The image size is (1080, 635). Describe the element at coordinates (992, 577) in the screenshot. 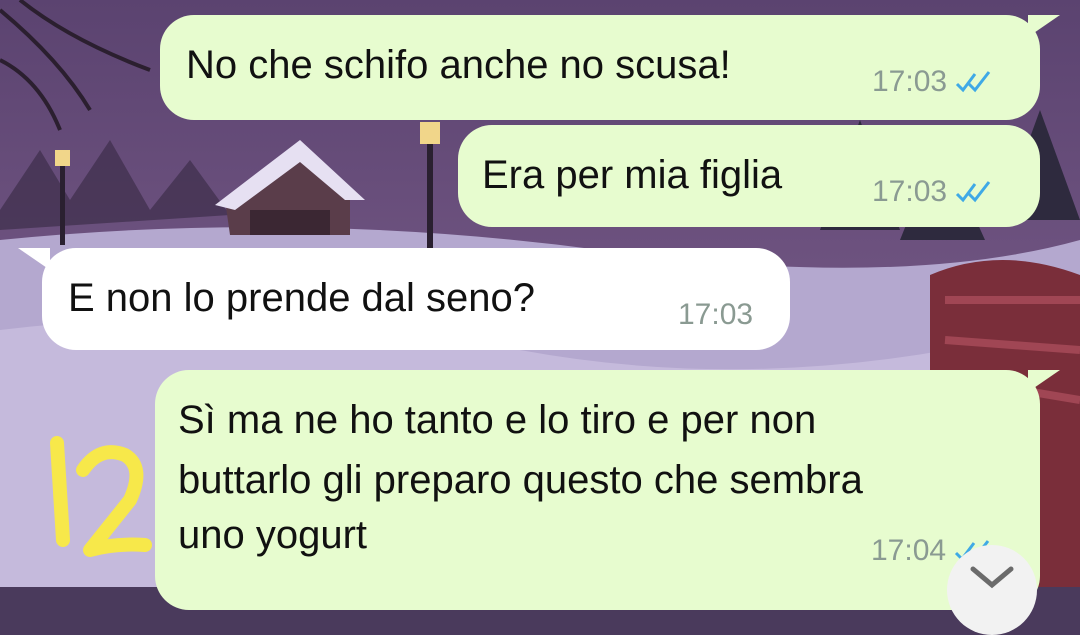

I see `chevron-down-icon` at that location.